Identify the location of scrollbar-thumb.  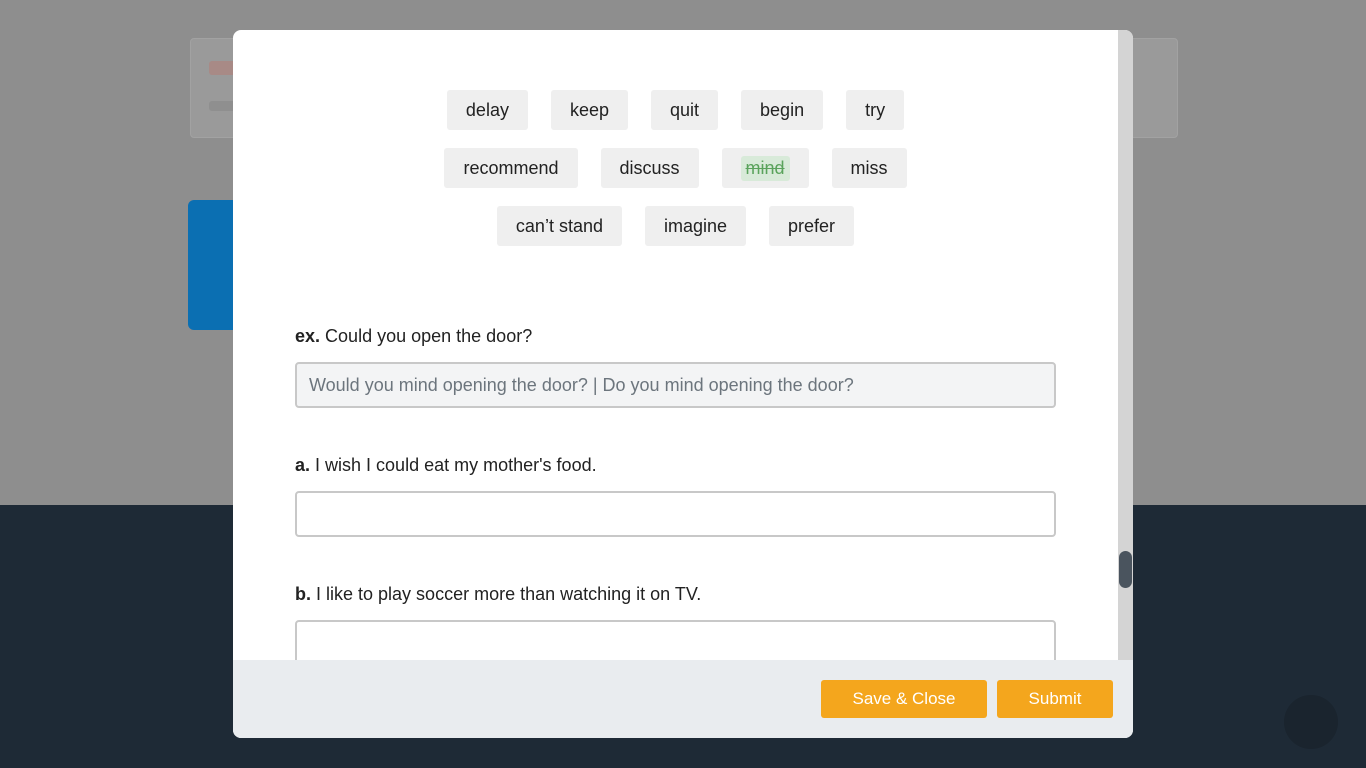
(1125, 569).